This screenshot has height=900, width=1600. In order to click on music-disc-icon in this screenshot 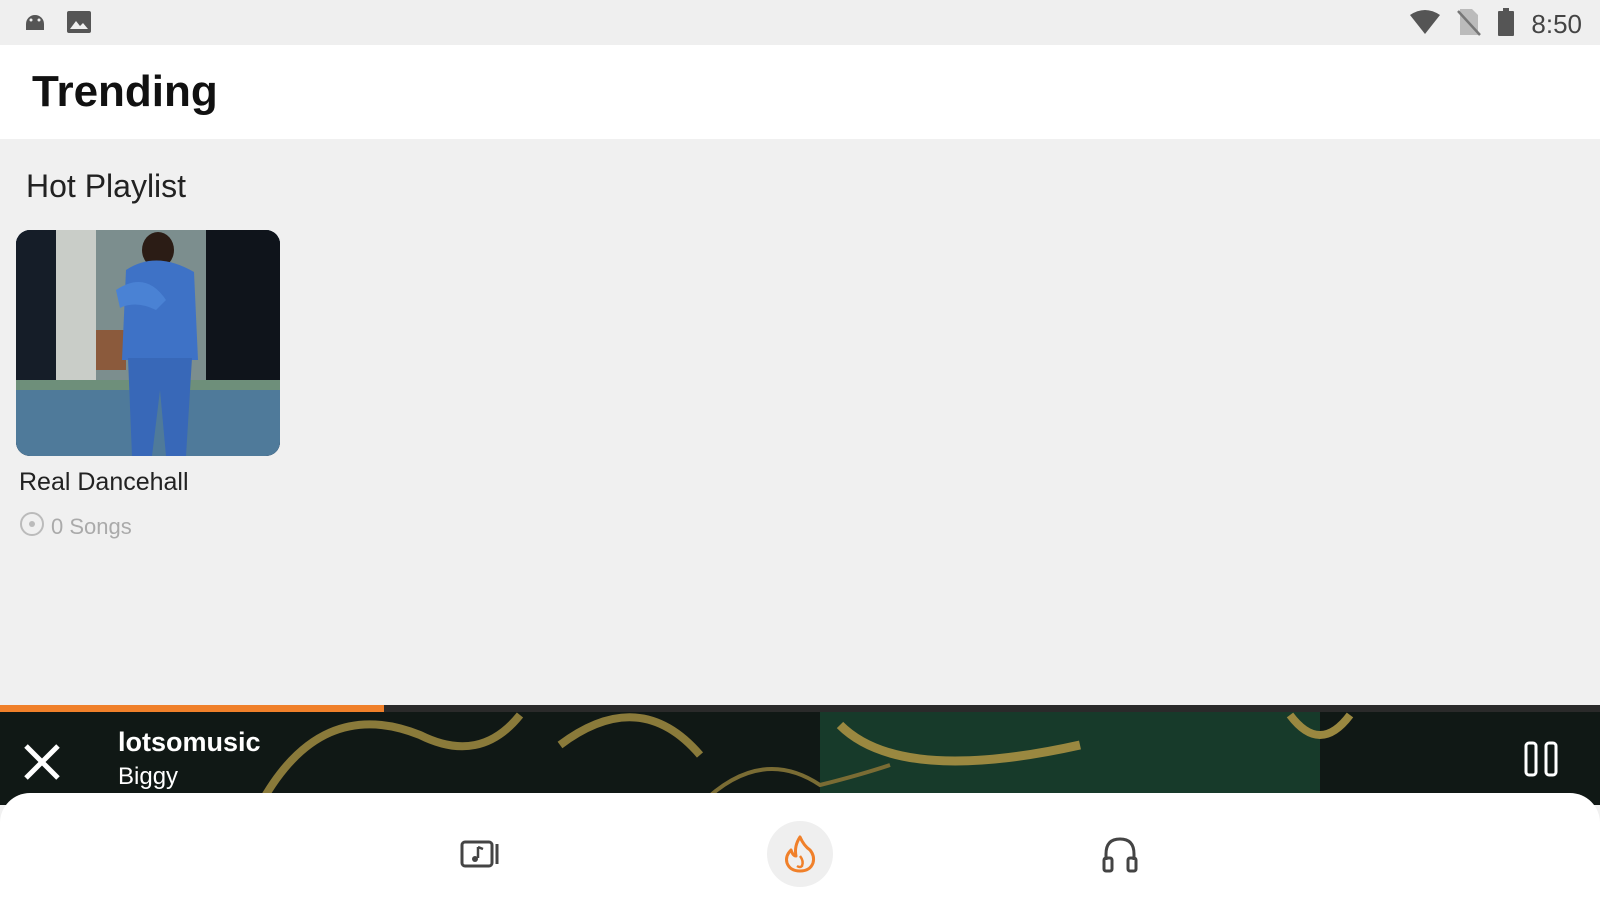, I will do `click(32, 527)`.